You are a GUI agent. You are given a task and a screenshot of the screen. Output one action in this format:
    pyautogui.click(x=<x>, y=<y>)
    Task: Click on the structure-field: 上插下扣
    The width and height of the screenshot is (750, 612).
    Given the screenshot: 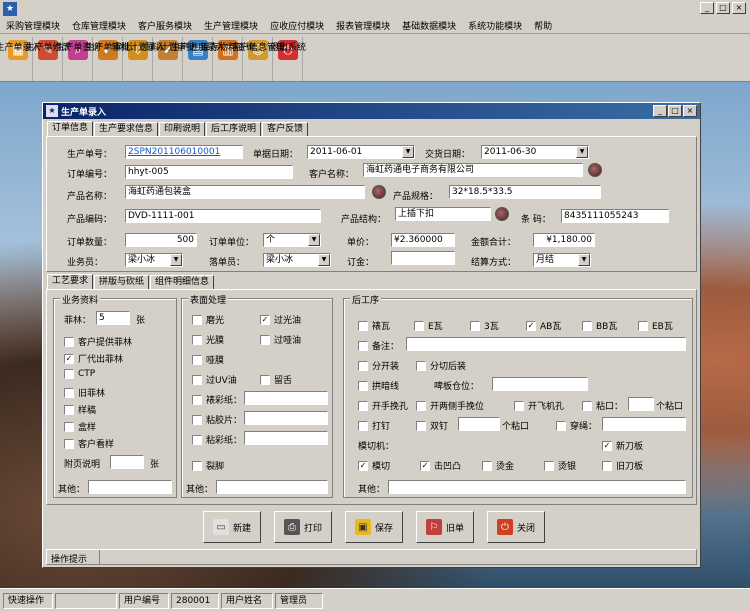 What is the action you would take?
    pyautogui.click(x=443, y=214)
    